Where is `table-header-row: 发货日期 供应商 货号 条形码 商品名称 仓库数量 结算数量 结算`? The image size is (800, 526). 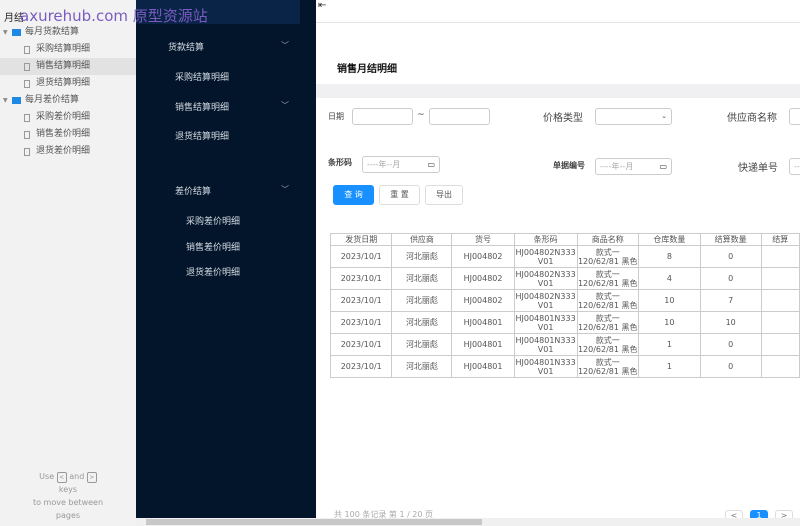 table-header-row: 发货日期 供应商 货号 条形码 商品名称 仓库数量 结算数量 结算 is located at coordinates (564, 239).